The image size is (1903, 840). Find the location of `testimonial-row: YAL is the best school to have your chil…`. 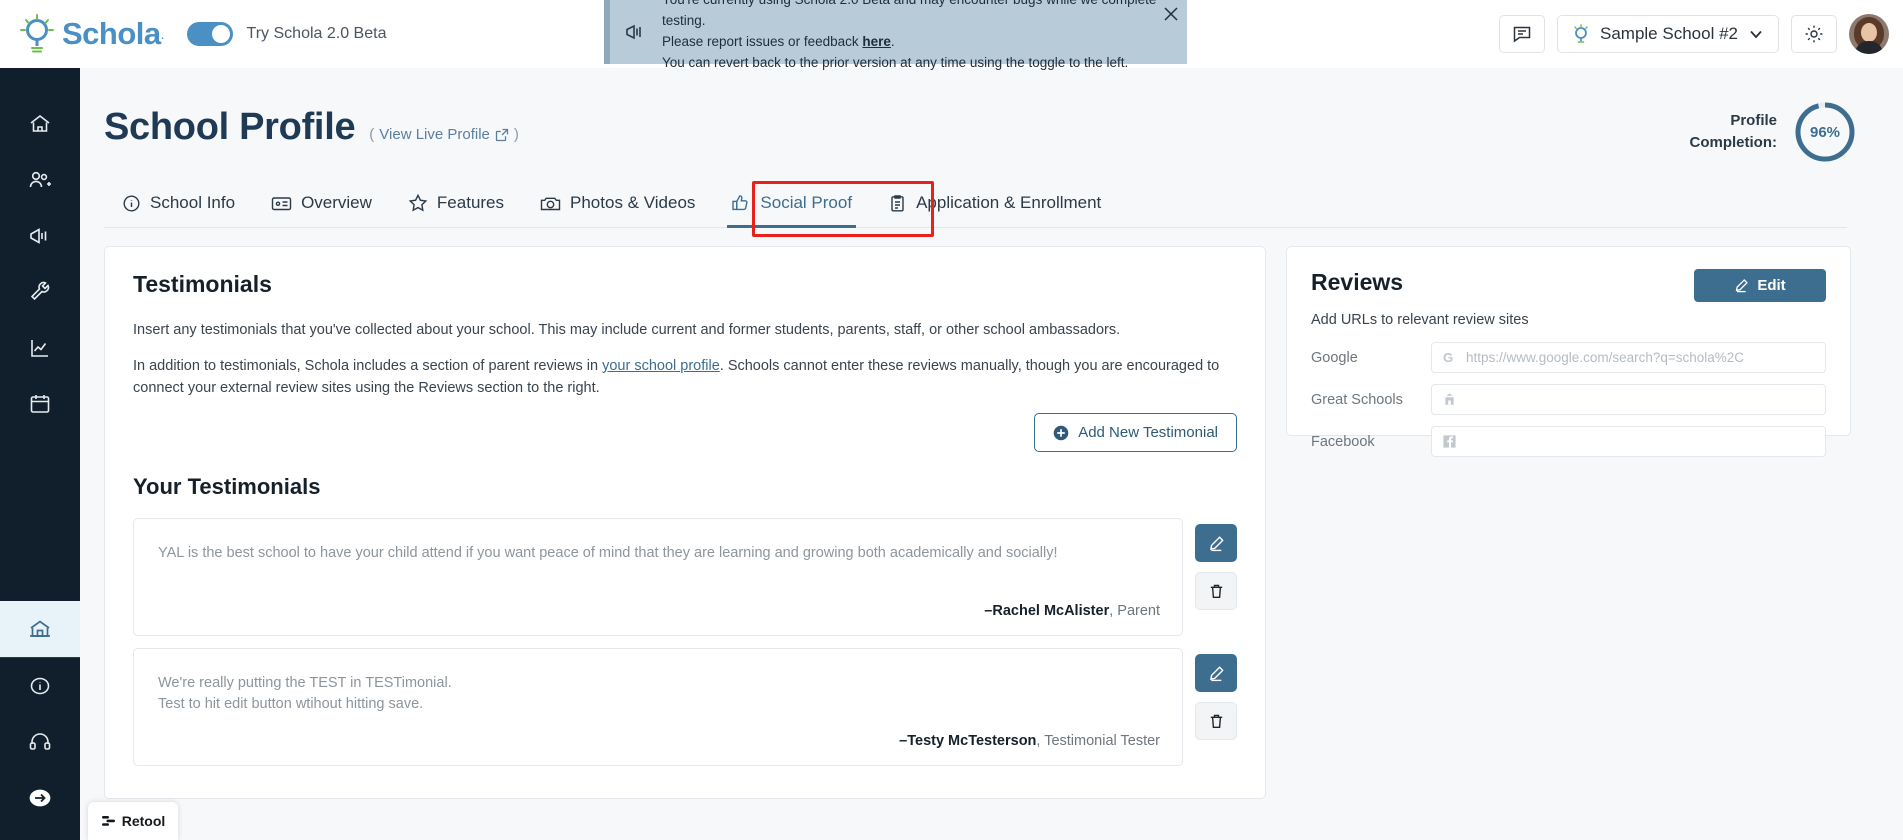

testimonial-row: YAL is the best school to have your chil… is located at coordinates (685, 577).